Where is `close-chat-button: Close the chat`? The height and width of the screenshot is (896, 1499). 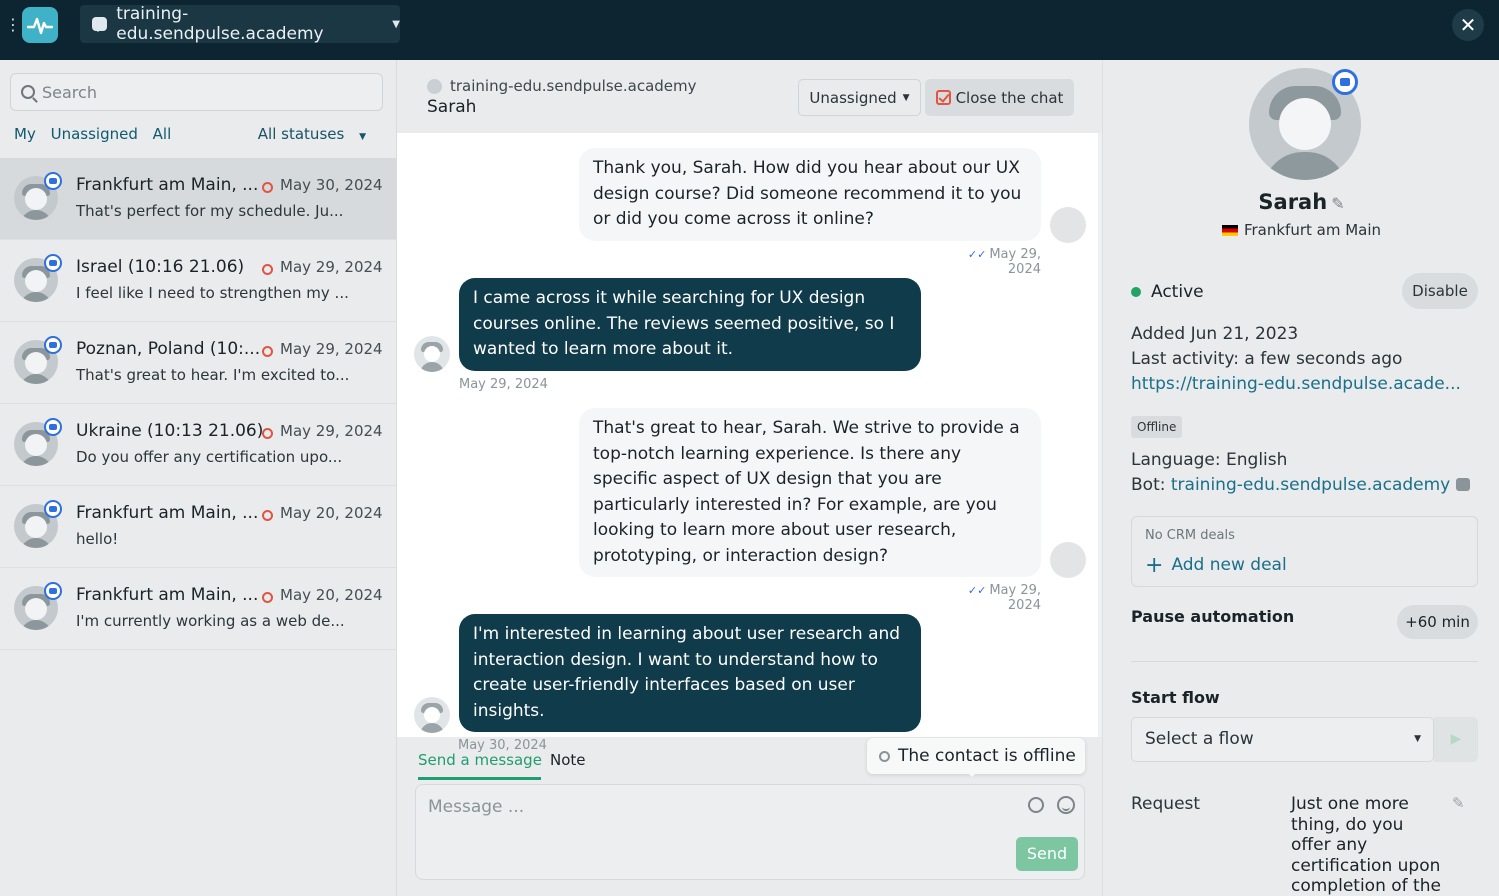
close-chat-button: Close the chat is located at coordinates (999, 97).